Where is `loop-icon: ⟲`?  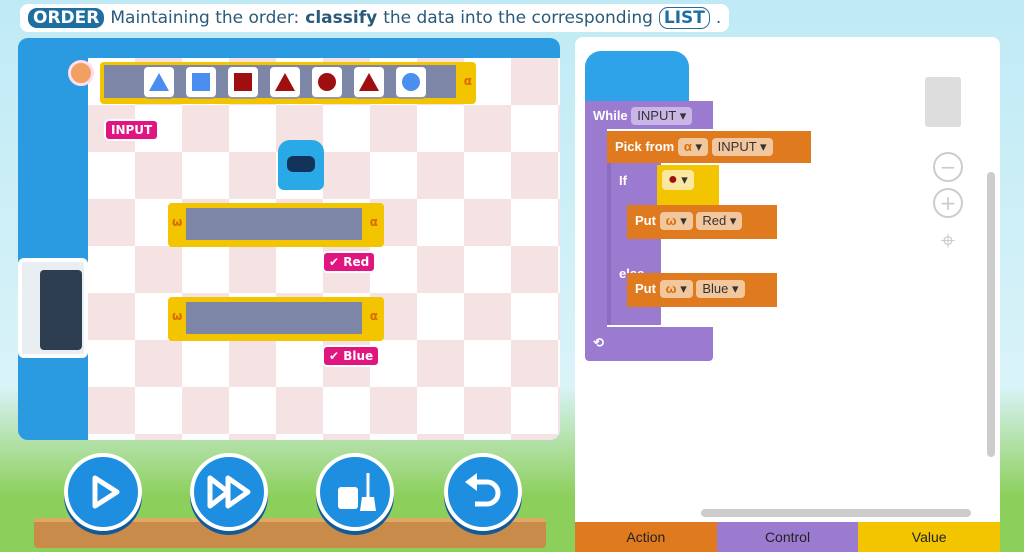 loop-icon: ⟲ is located at coordinates (598, 342).